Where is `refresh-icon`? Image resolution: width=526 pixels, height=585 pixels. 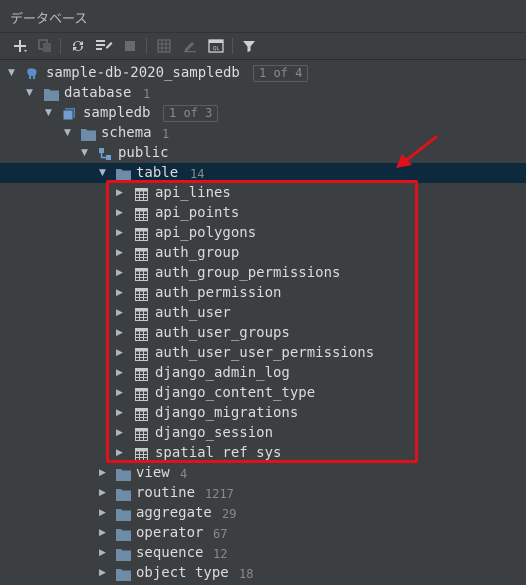 refresh-icon is located at coordinates (78, 46).